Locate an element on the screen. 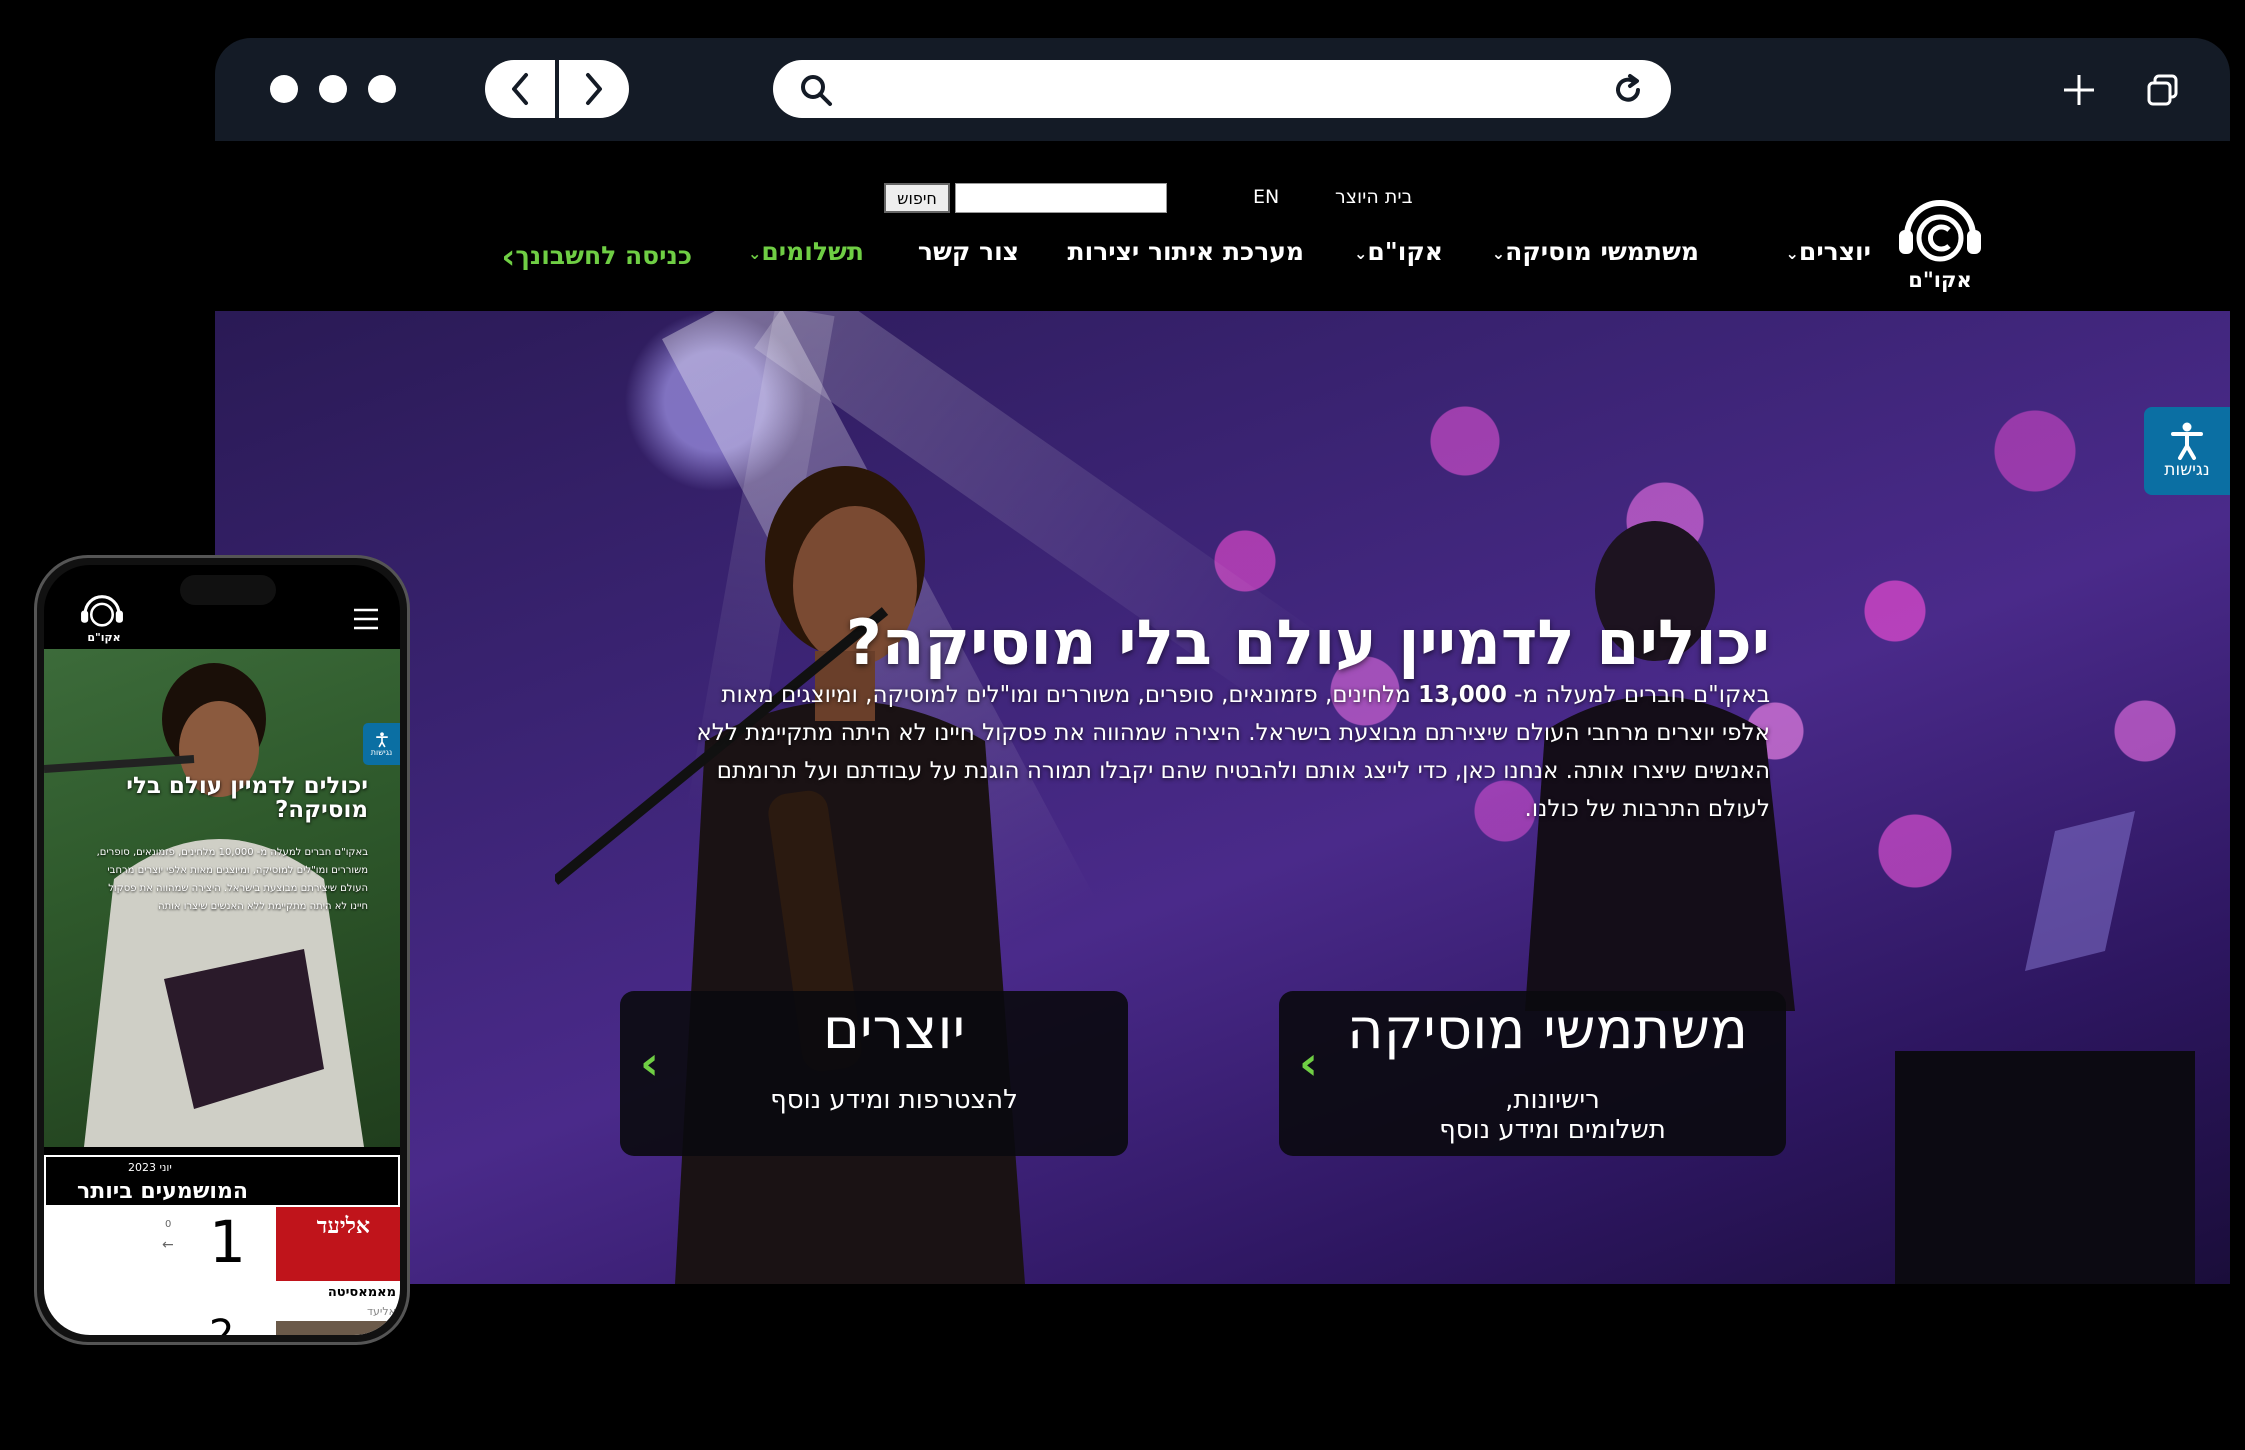  nav-buttons is located at coordinates (557, 89).